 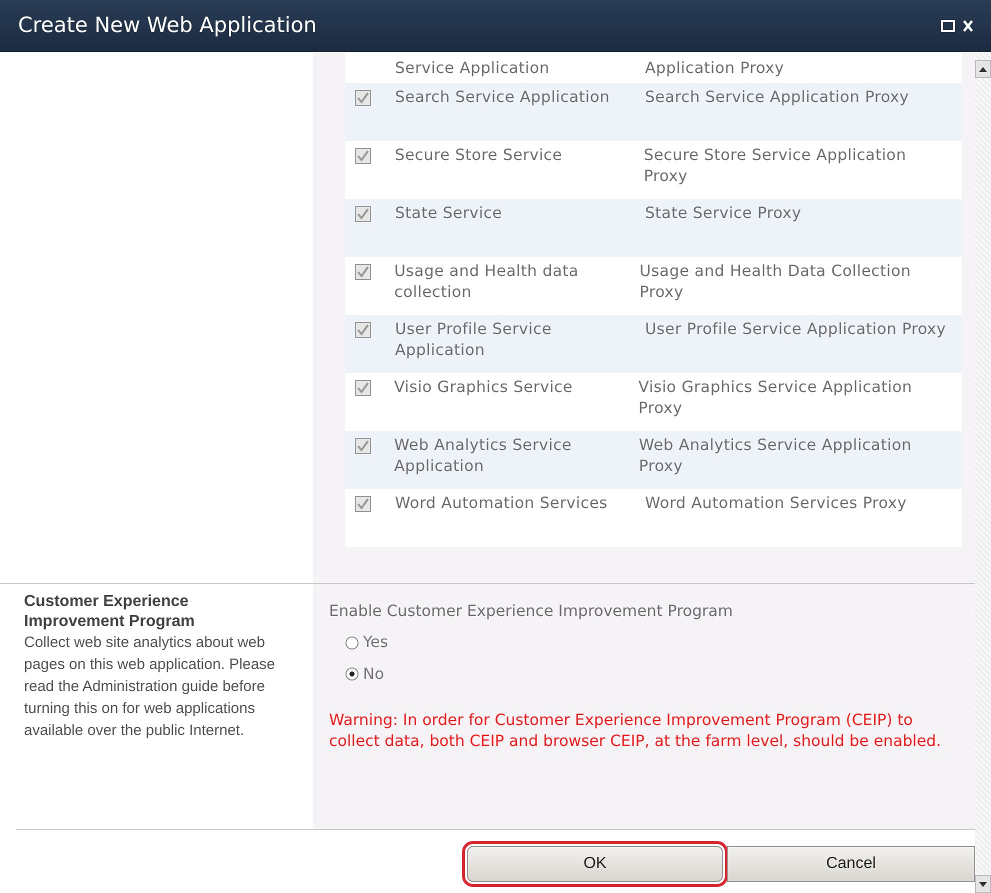 I want to click on proxy-name: Usage and Health Data Collection Proxy, so click(x=775, y=281).